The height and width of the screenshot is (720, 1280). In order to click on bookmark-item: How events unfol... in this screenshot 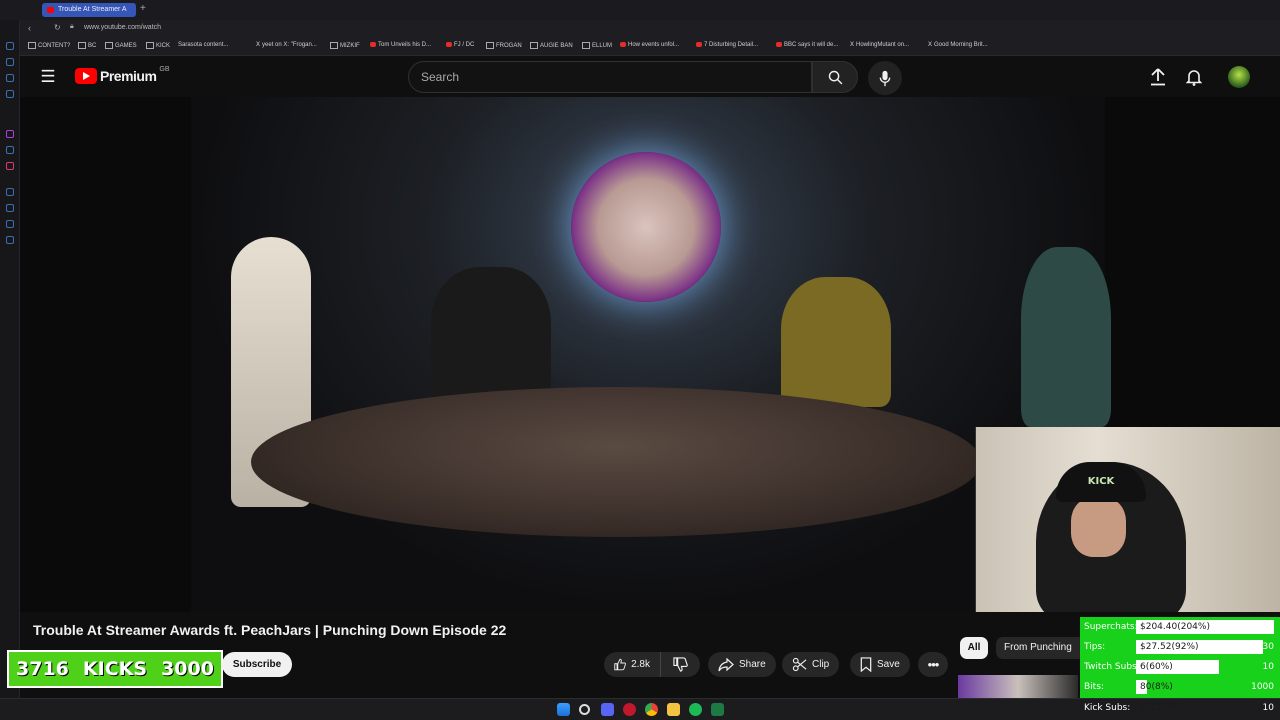, I will do `click(649, 45)`.